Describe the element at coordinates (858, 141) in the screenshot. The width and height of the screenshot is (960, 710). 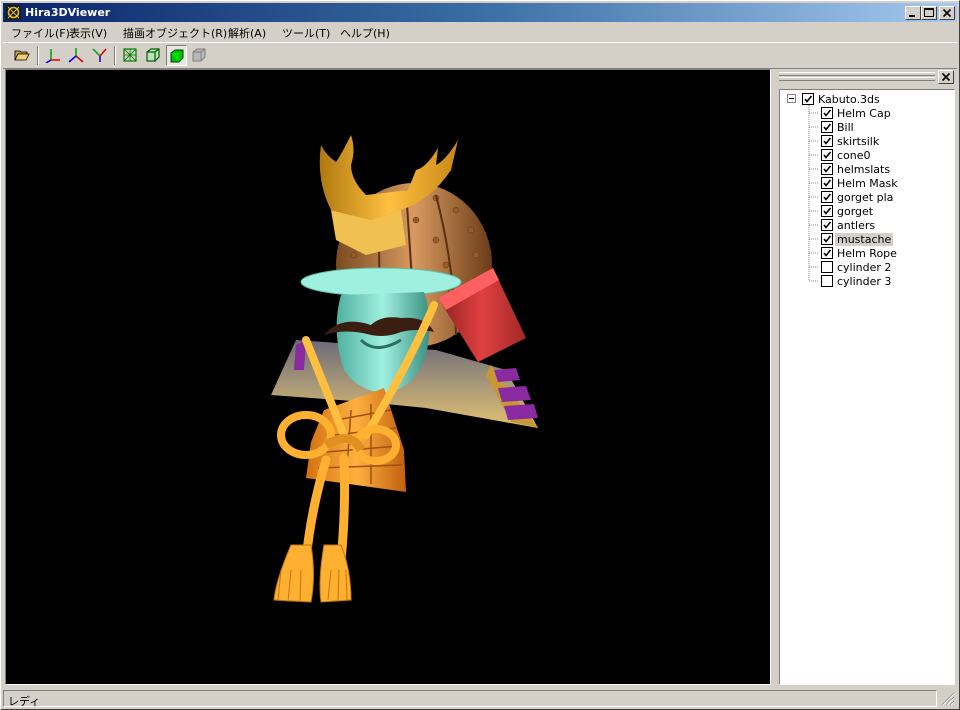
I see `tree-item-label: skirtsilk` at that location.